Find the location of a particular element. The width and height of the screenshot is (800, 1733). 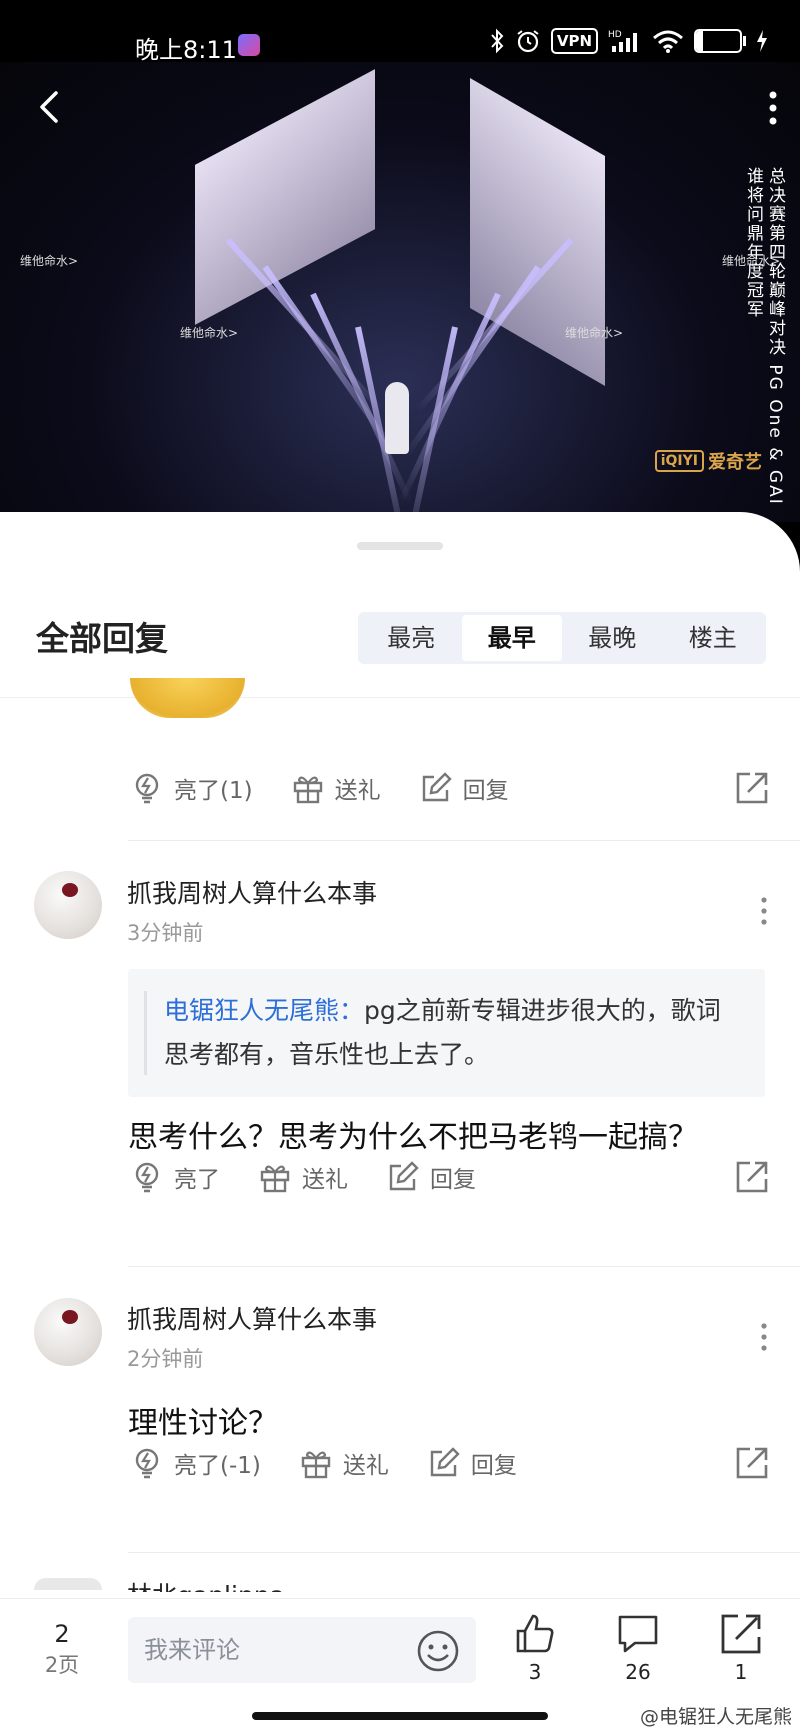

notification-app-icon is located at coordinates (249, 45).